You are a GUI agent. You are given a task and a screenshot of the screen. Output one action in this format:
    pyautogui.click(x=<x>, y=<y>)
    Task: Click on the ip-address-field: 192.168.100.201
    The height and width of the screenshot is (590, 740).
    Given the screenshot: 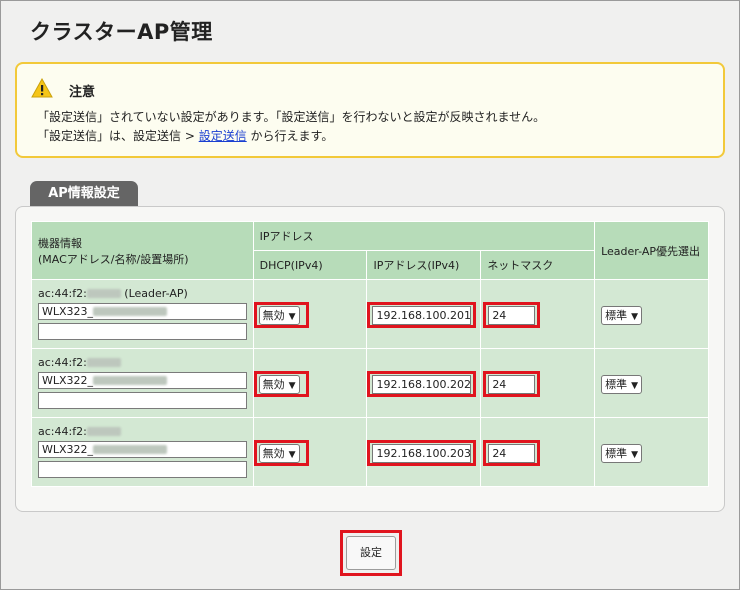 What is the action you would take?
    pyautogui.click(x=422, y=315)
    